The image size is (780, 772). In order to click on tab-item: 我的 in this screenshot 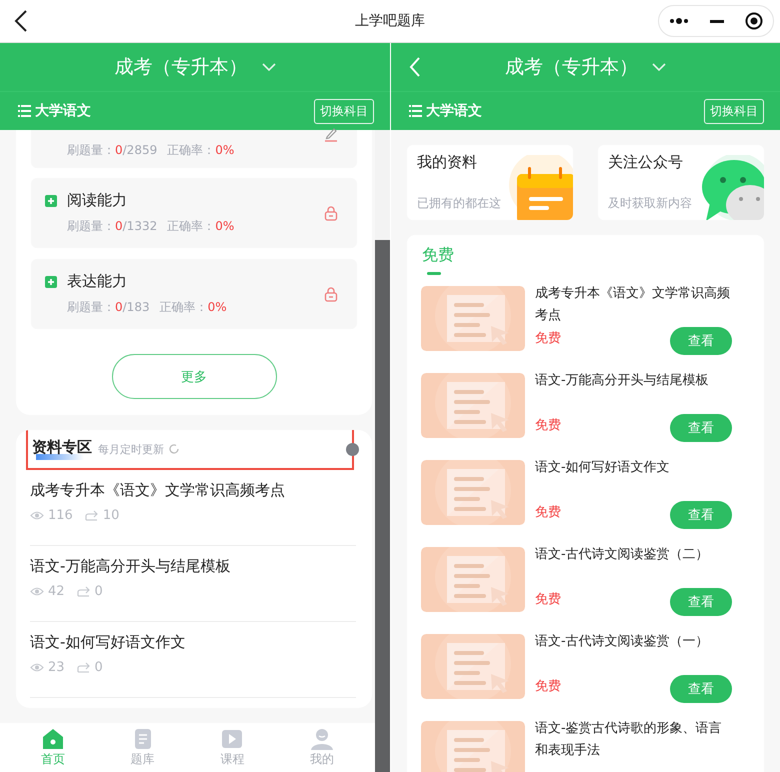, I will do `click(322, 748)`.